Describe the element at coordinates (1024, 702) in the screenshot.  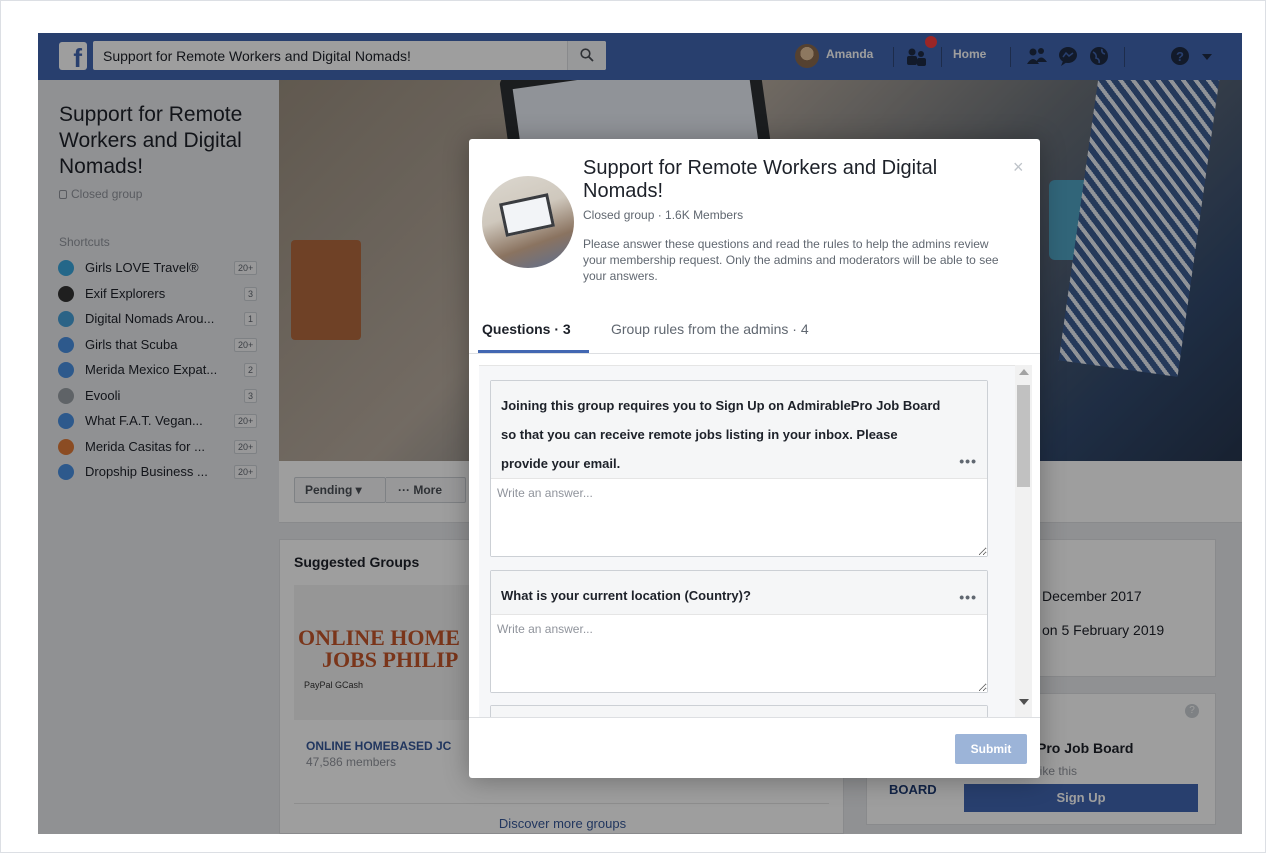
I see `scroll-down-arrow-icon` at that location.